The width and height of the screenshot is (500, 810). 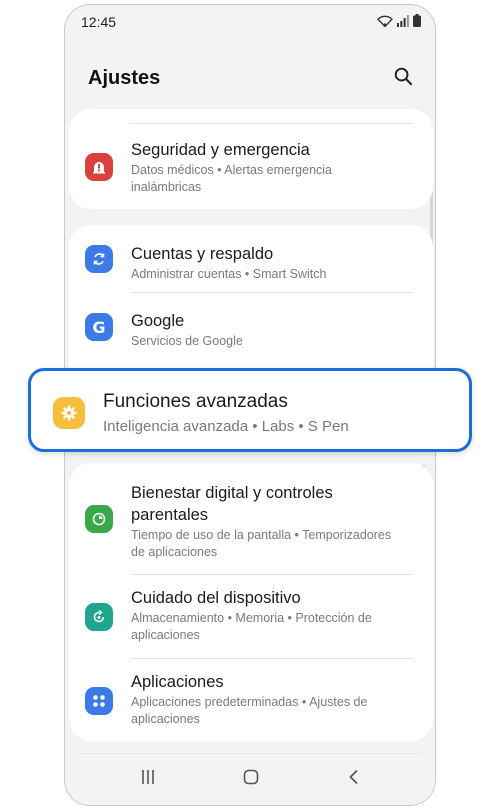 I want to click on back-button, so click(x=354, y=779).